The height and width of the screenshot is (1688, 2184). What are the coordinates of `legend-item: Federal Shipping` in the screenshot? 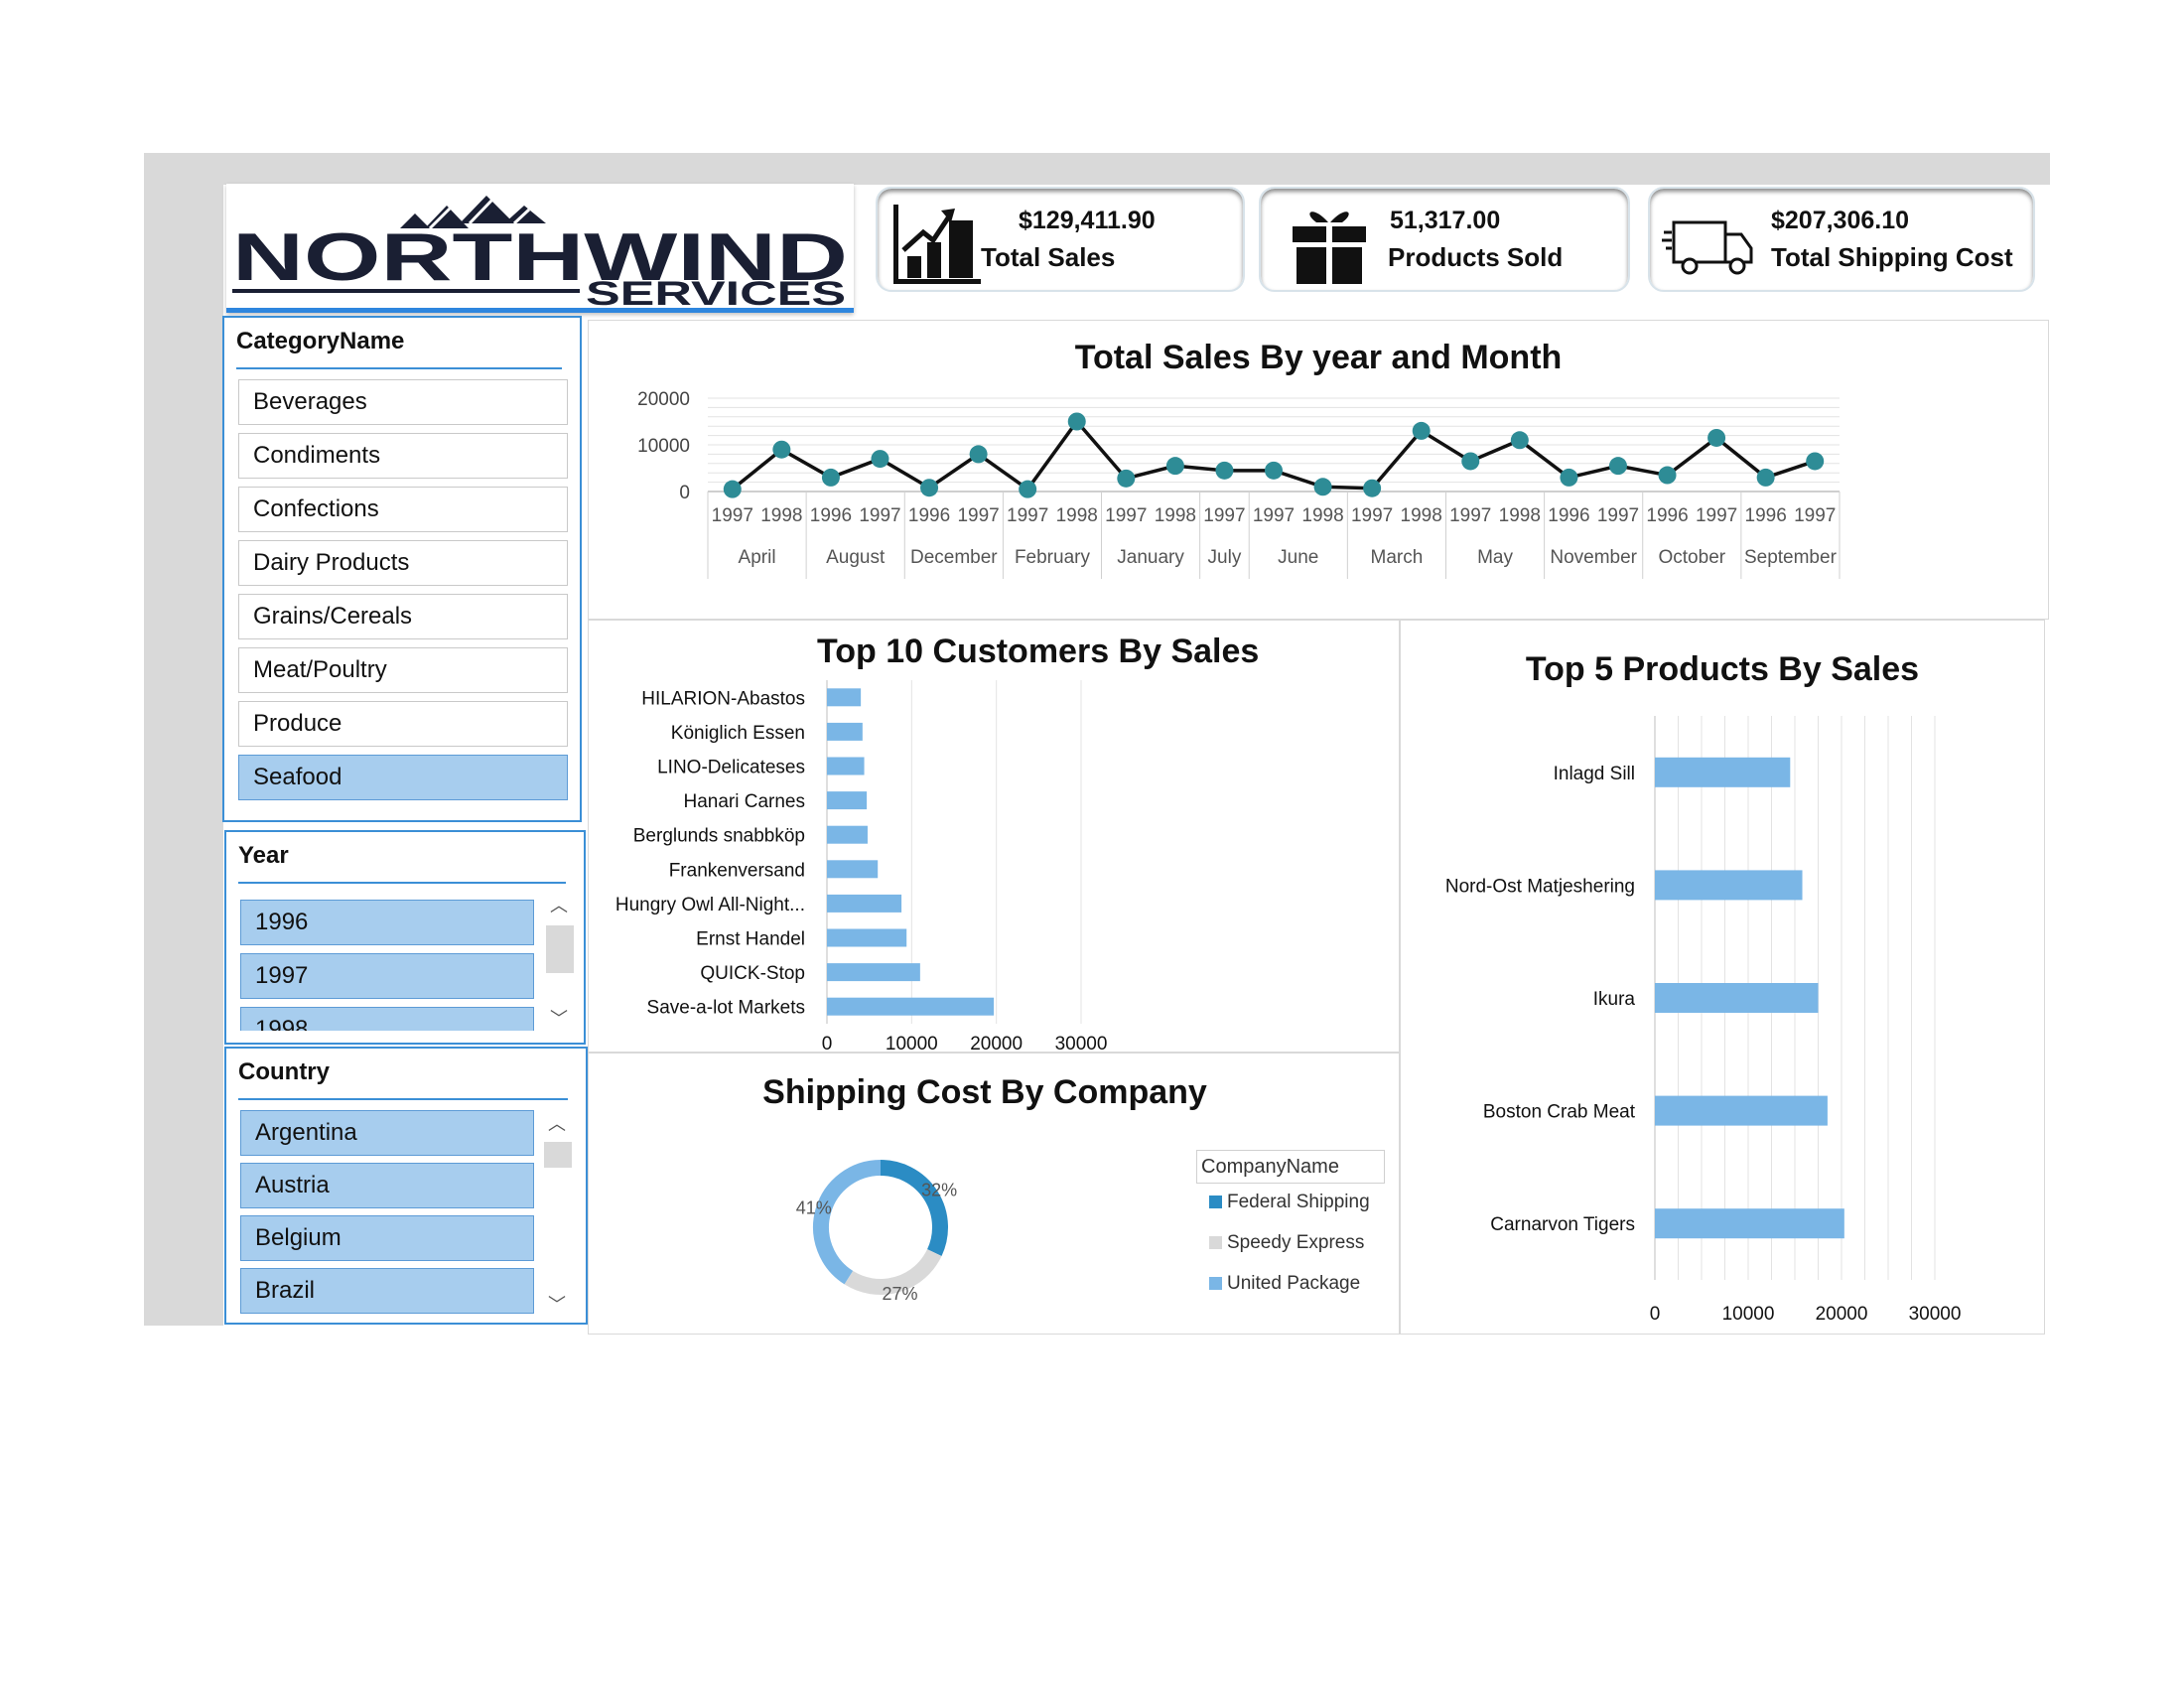 It's located at (1289, 1202).